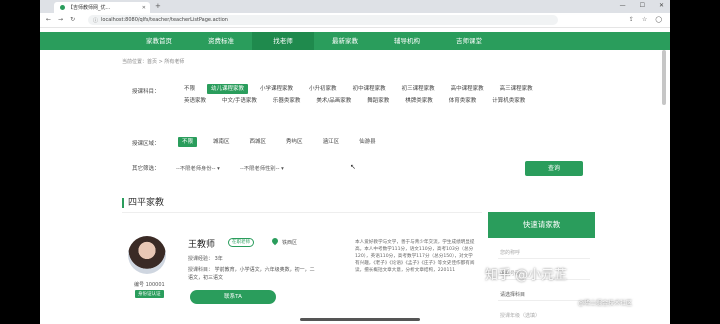 The width and height of the screenshot is (720, 324). What do you see at coordinates (658, 19) in the screenshot?
I see `profile-icon: ◯` at bounding box center [658, 19].